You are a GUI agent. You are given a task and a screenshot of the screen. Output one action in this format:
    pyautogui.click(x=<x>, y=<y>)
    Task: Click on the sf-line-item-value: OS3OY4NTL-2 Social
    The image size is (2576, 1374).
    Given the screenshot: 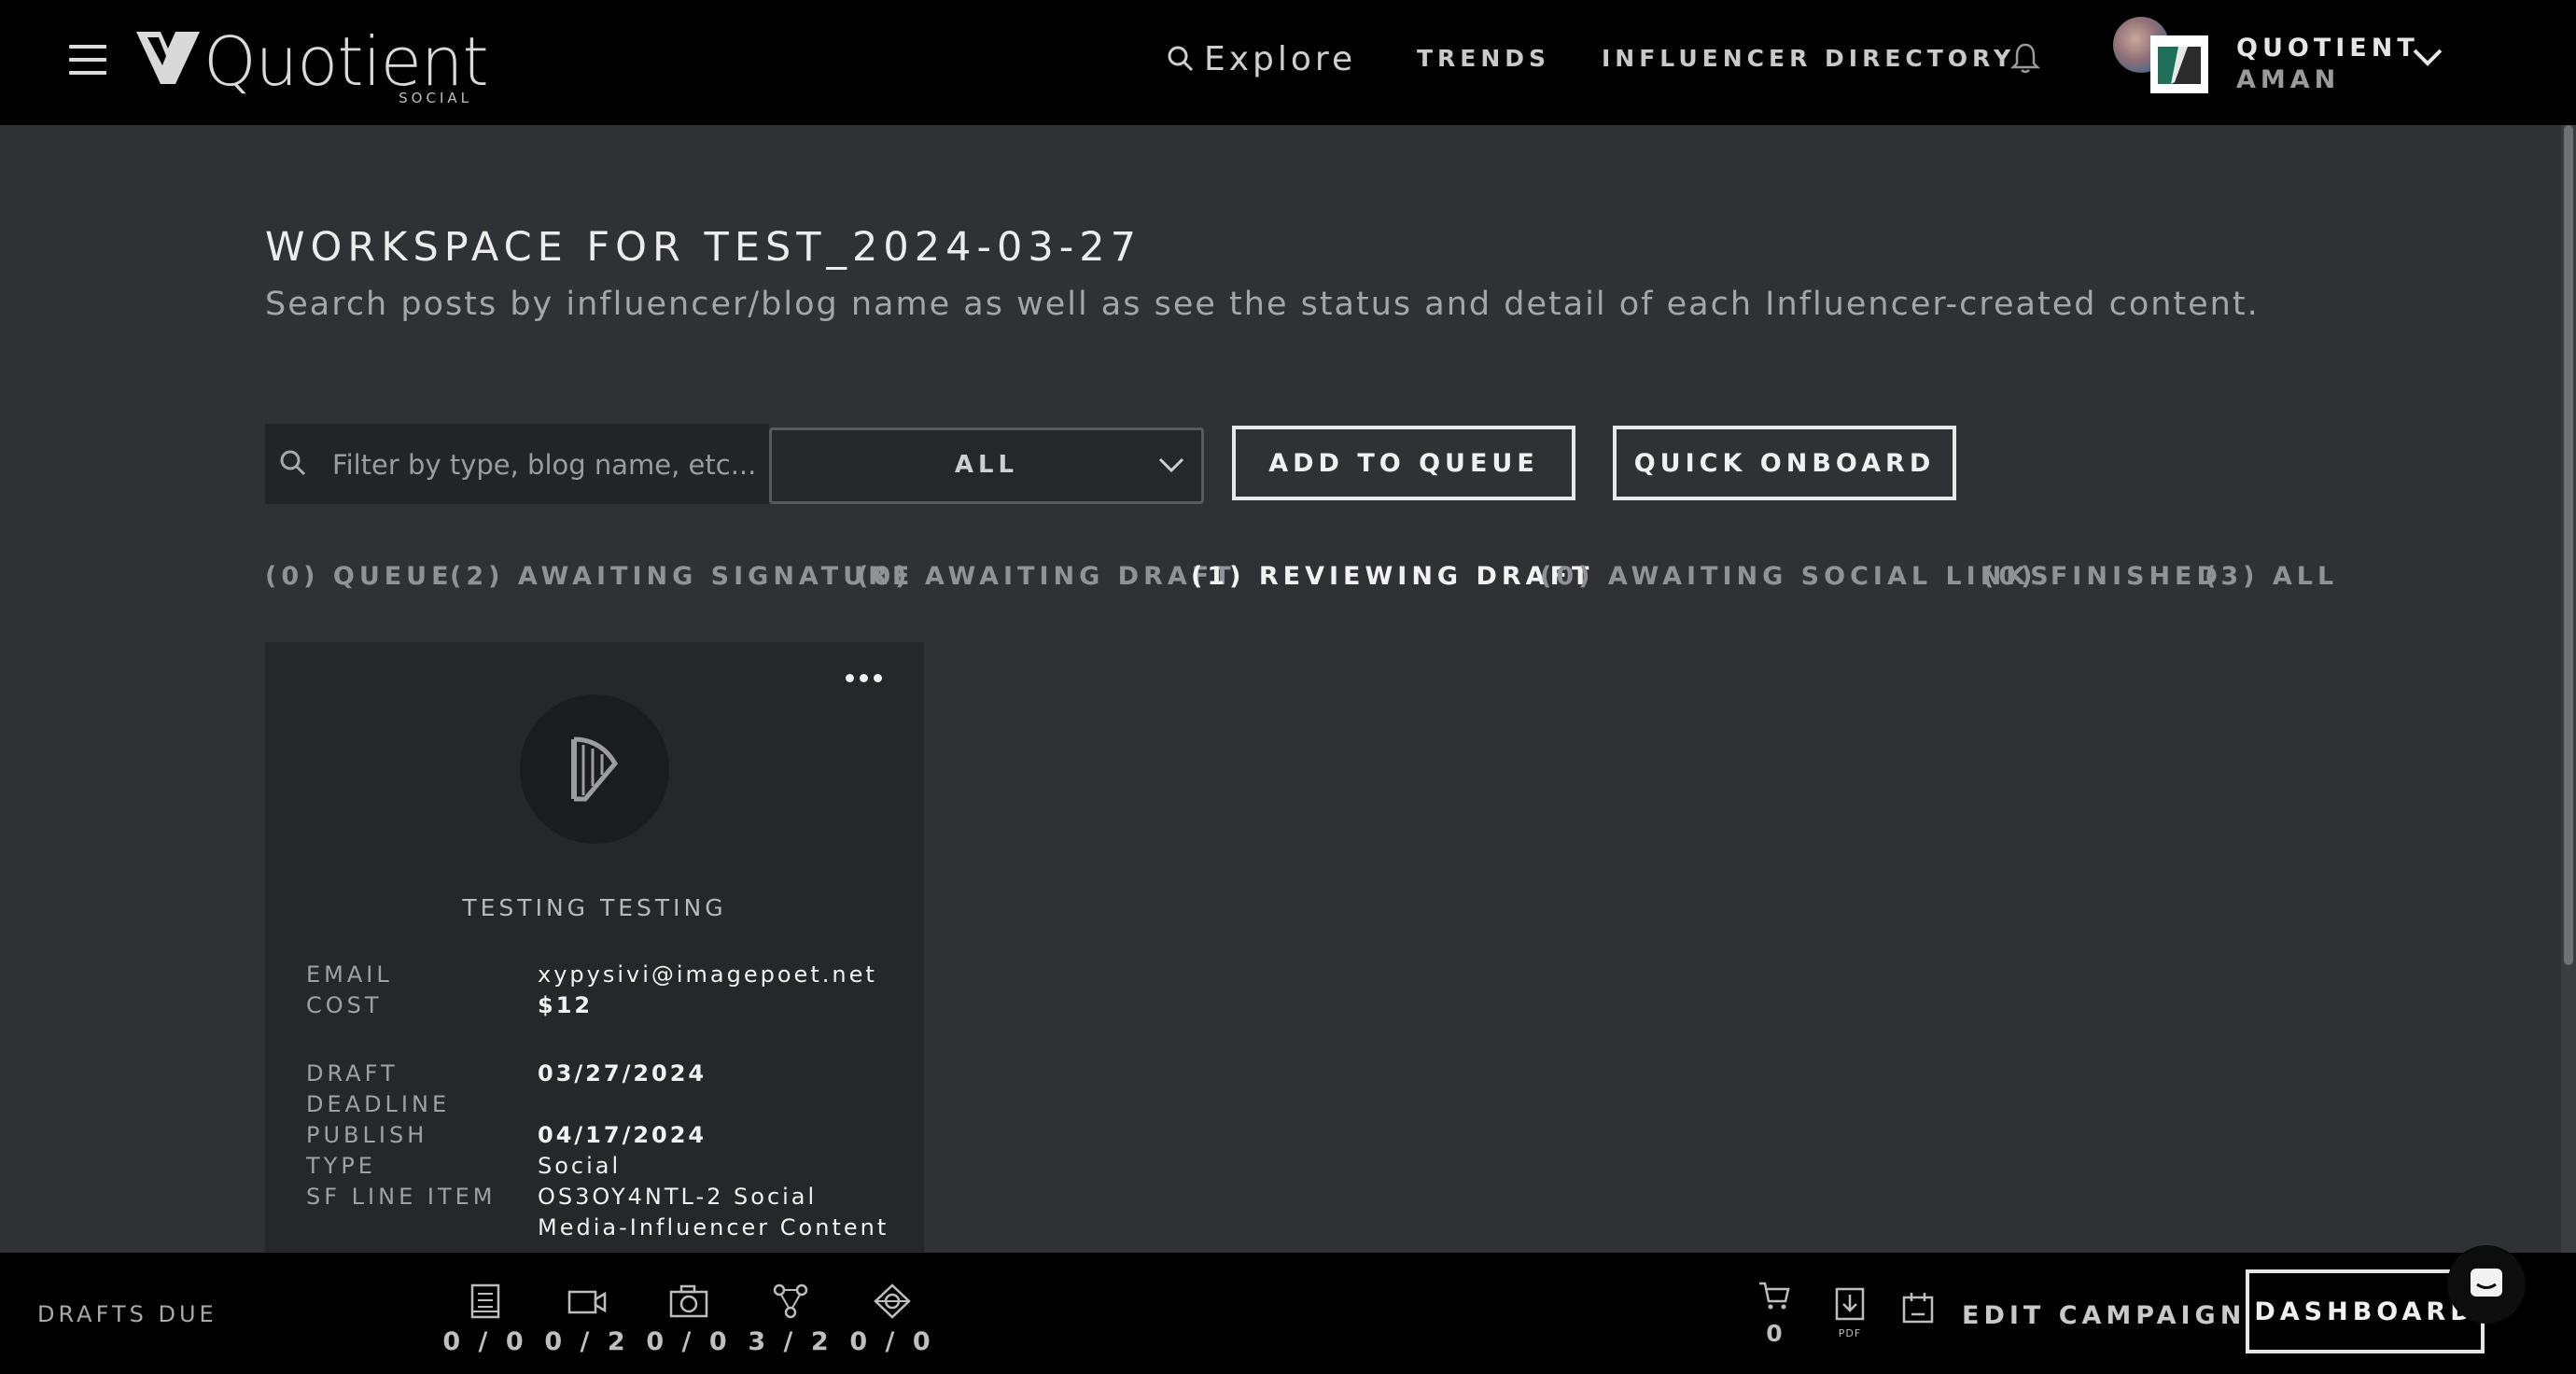 What is the action you would take?
    pyautogui.click(x=678, y=1197)
    